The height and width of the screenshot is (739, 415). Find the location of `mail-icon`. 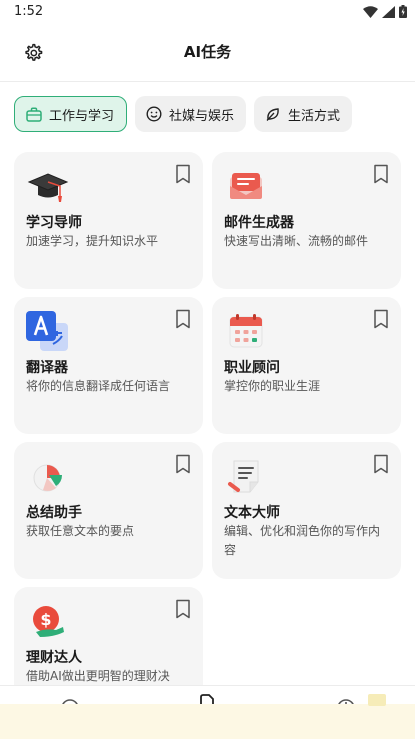

mail-icon is located at coordinates (246, 186).